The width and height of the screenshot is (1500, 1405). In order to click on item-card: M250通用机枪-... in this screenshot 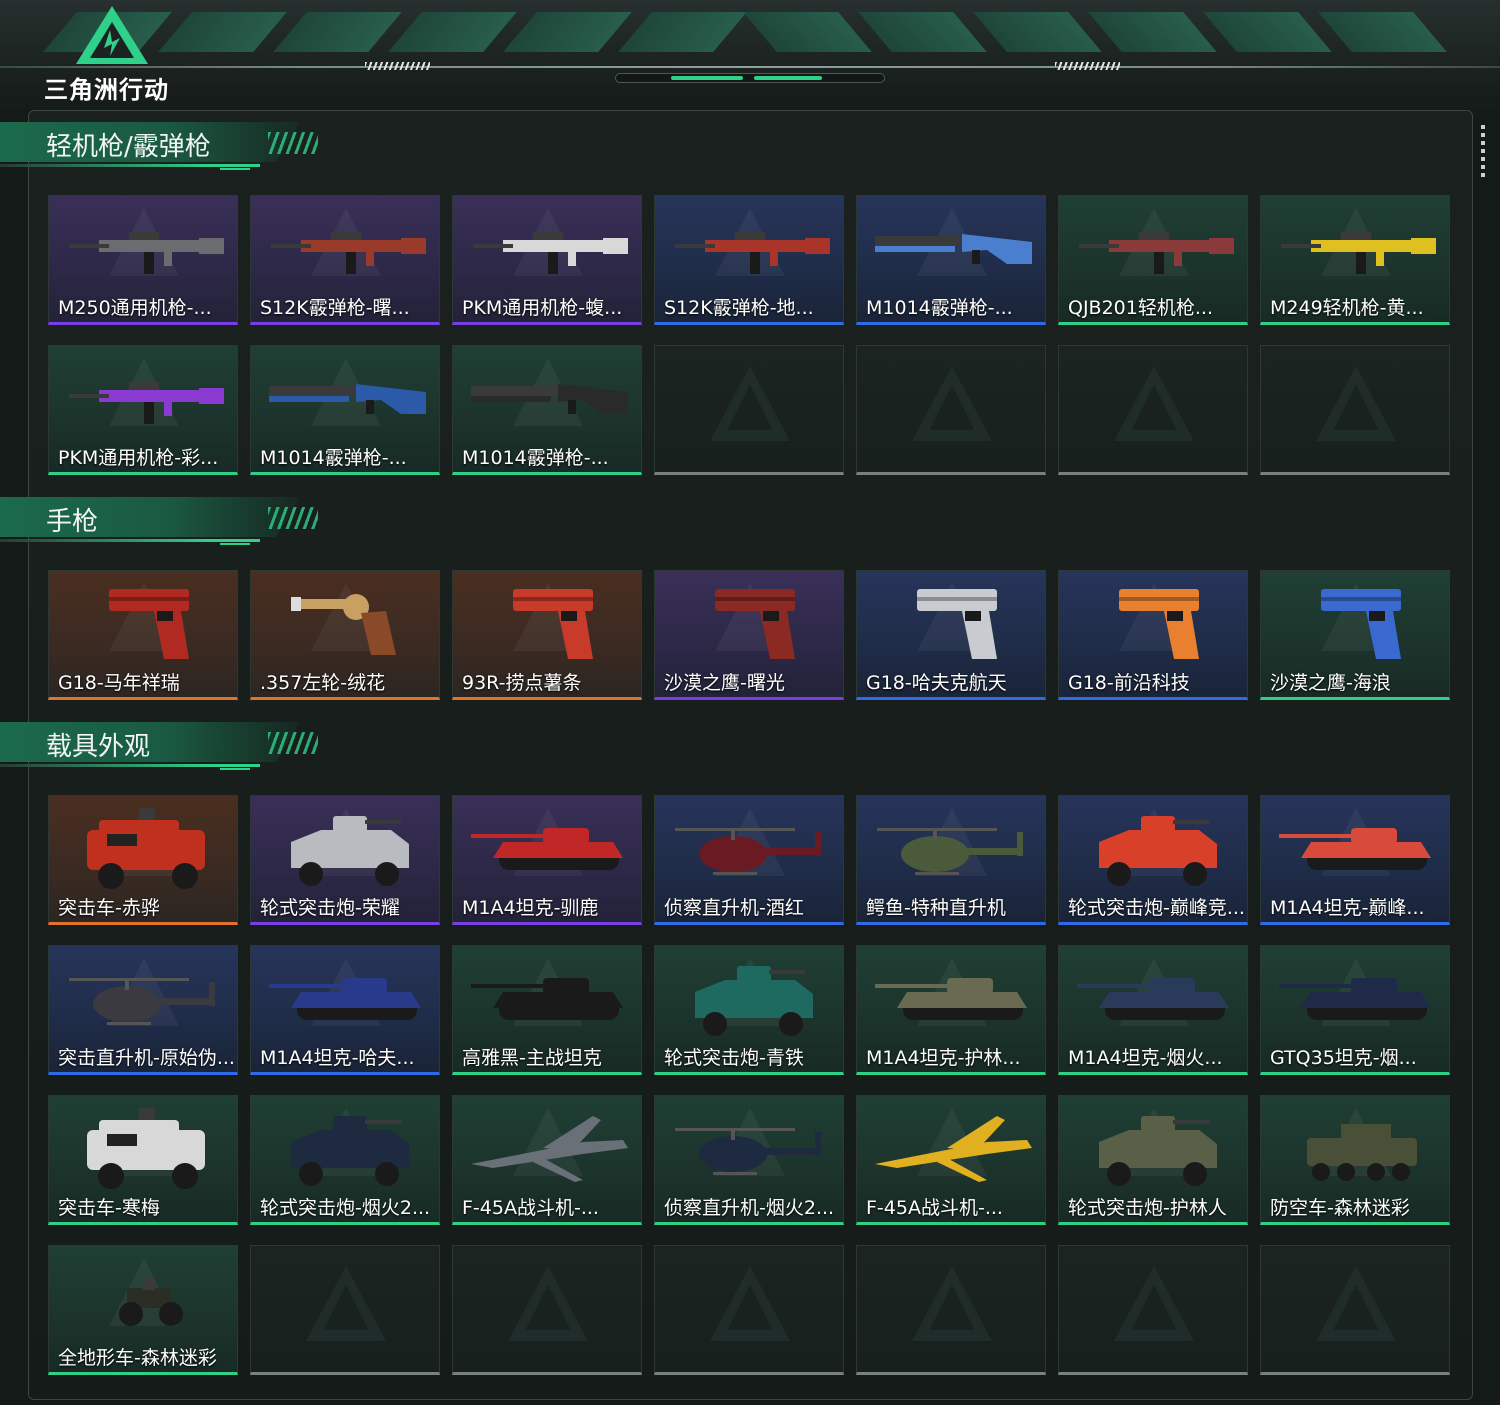, I will do `click(143, 260)`.